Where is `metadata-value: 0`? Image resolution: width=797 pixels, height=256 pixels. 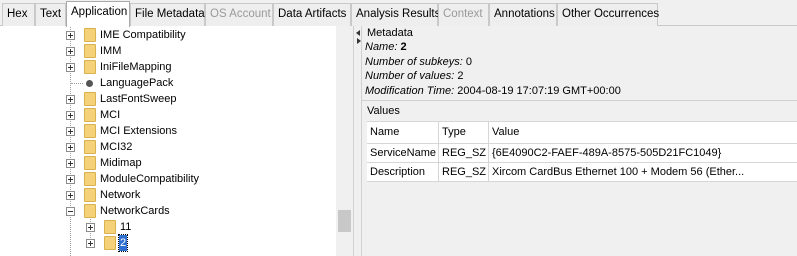
metadata-value: 0 is located at coordinates (469, 61).